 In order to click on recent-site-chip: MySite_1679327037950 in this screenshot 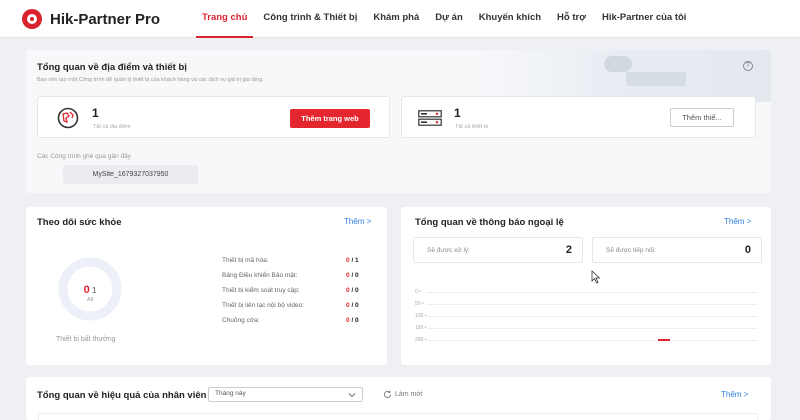, I will do `click(130, 174)`.